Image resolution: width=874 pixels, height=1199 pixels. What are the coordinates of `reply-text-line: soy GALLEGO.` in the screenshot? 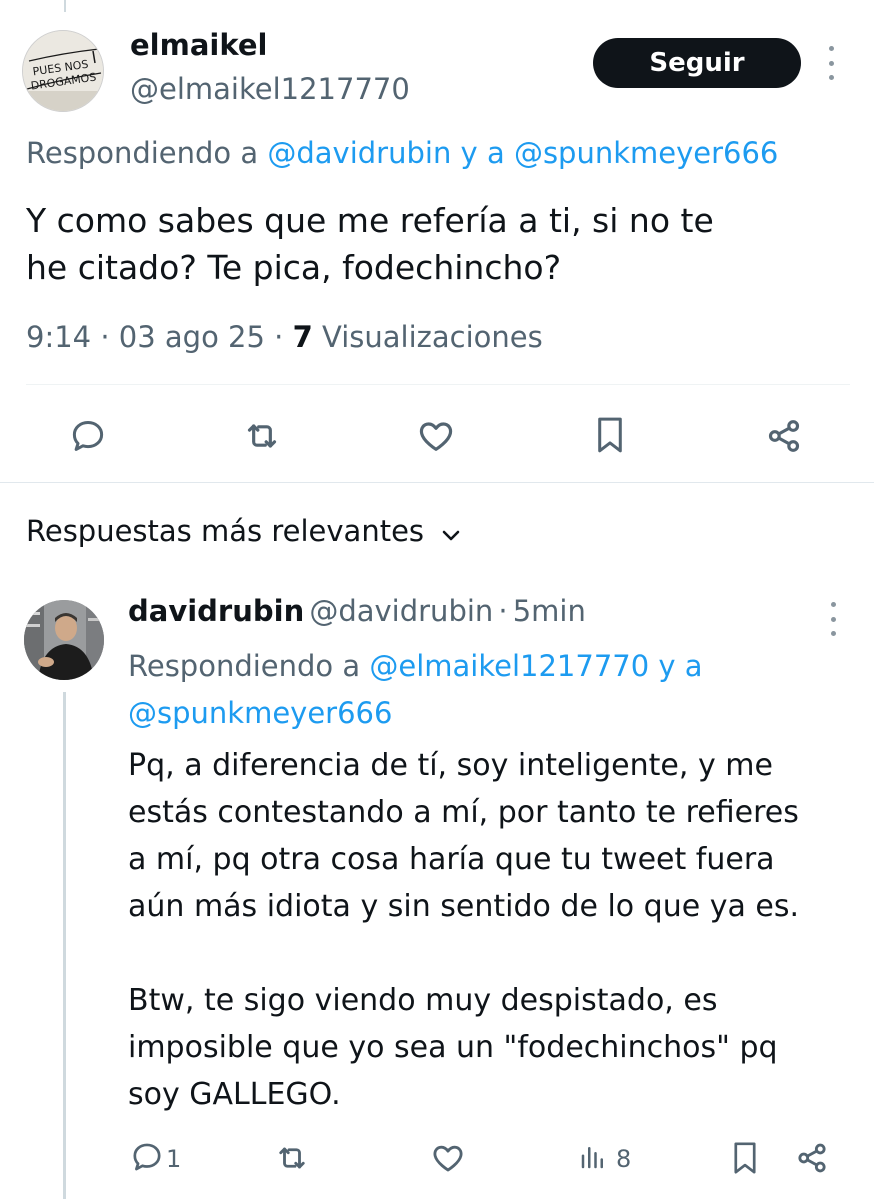 It's located at (234, 1094).